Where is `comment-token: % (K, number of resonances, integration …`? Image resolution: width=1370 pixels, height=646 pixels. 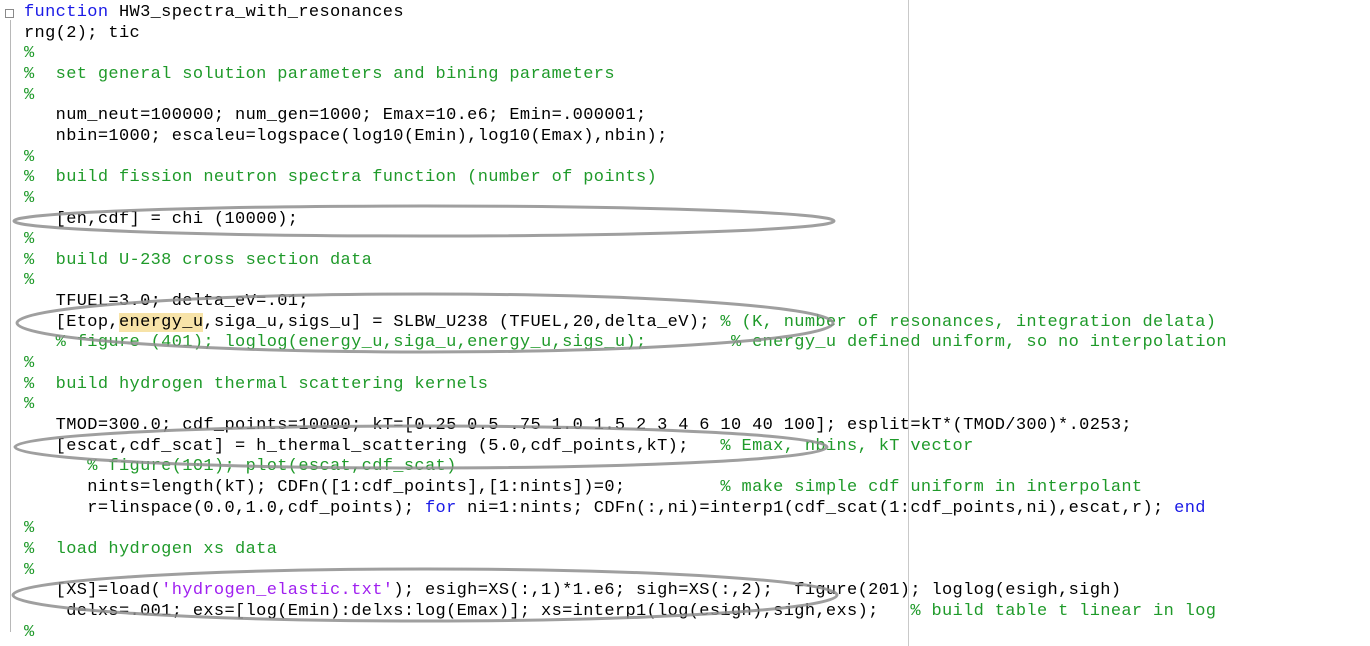 comment-token: % (K, number of resonances, integration … is located at coordinates (968, 322).